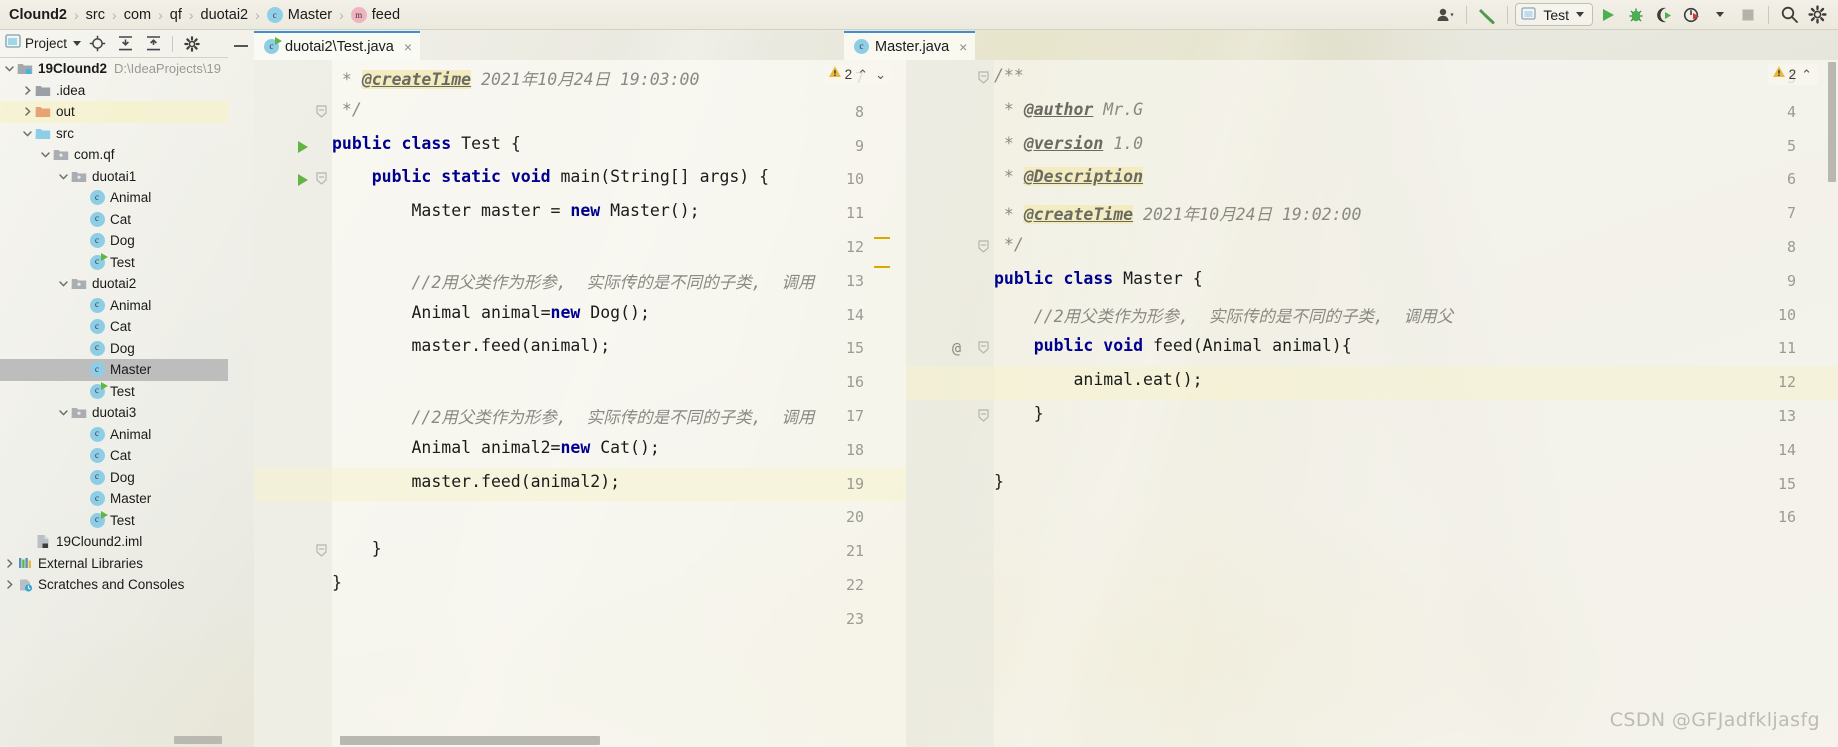 This screenshot has height=747, width=1838. What do you see at coordinates (1832, 122) in the screenshot?
I see `editor-vertical-scrollbar-right` at bounding box center [1832, 122].